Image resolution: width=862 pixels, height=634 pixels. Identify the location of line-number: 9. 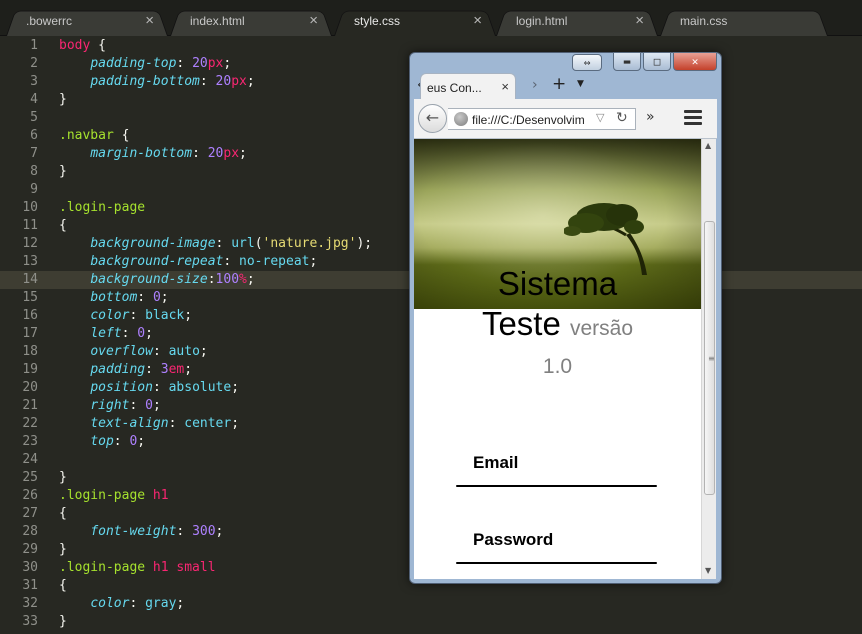
(34, 189).